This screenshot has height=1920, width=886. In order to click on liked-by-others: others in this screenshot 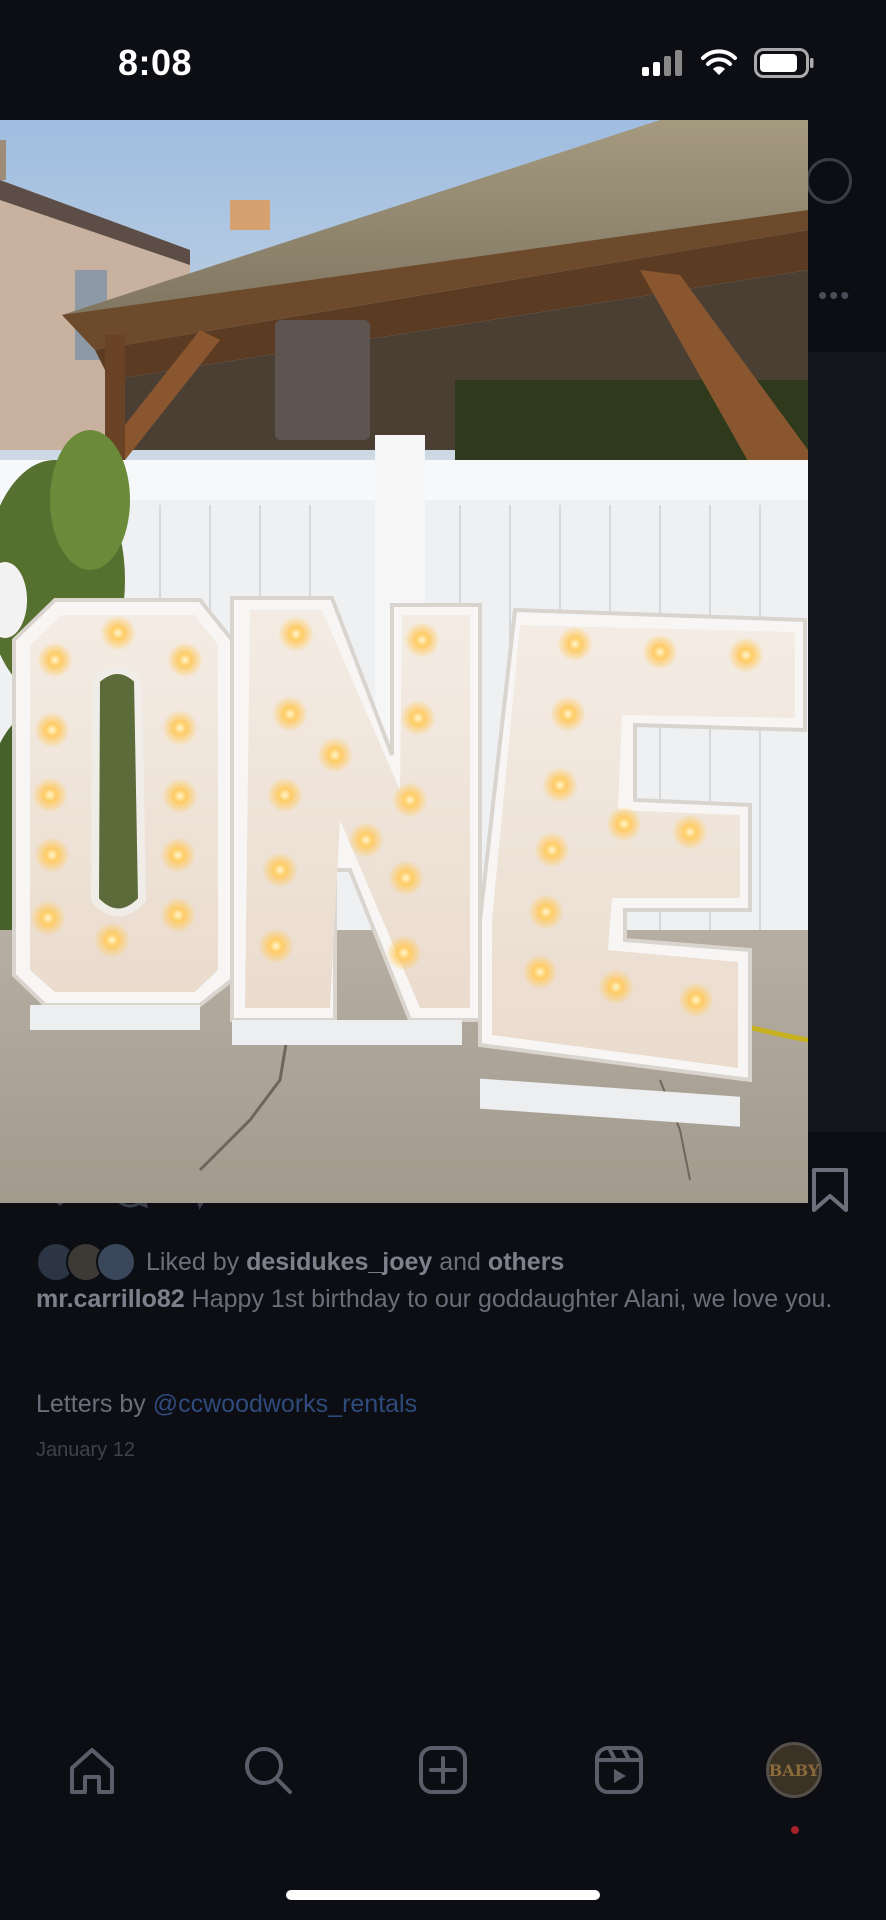, I will do `click(526, 1262)`.